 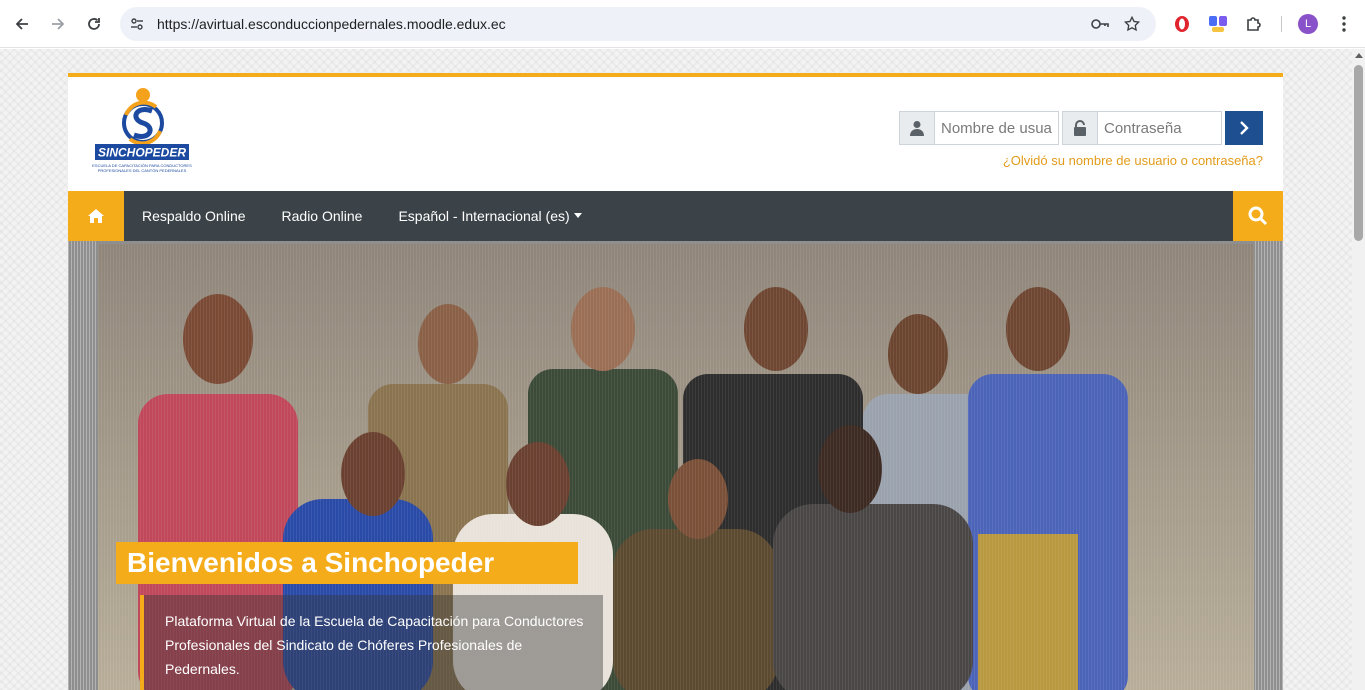 I want to click on username-group, so click(x=979, y=128).